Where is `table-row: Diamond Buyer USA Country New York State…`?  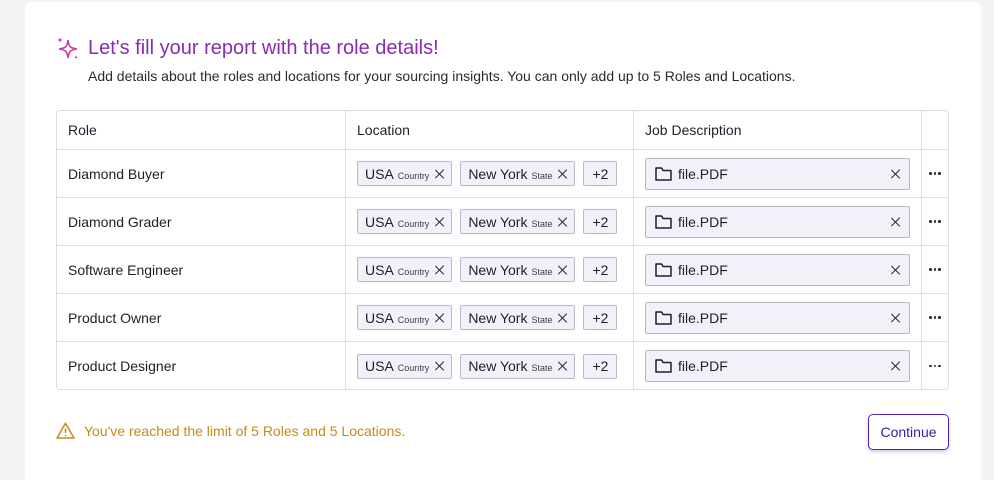 table-row: Diamond Buyer USA Country New York State… is located at coordinates (502, 174).